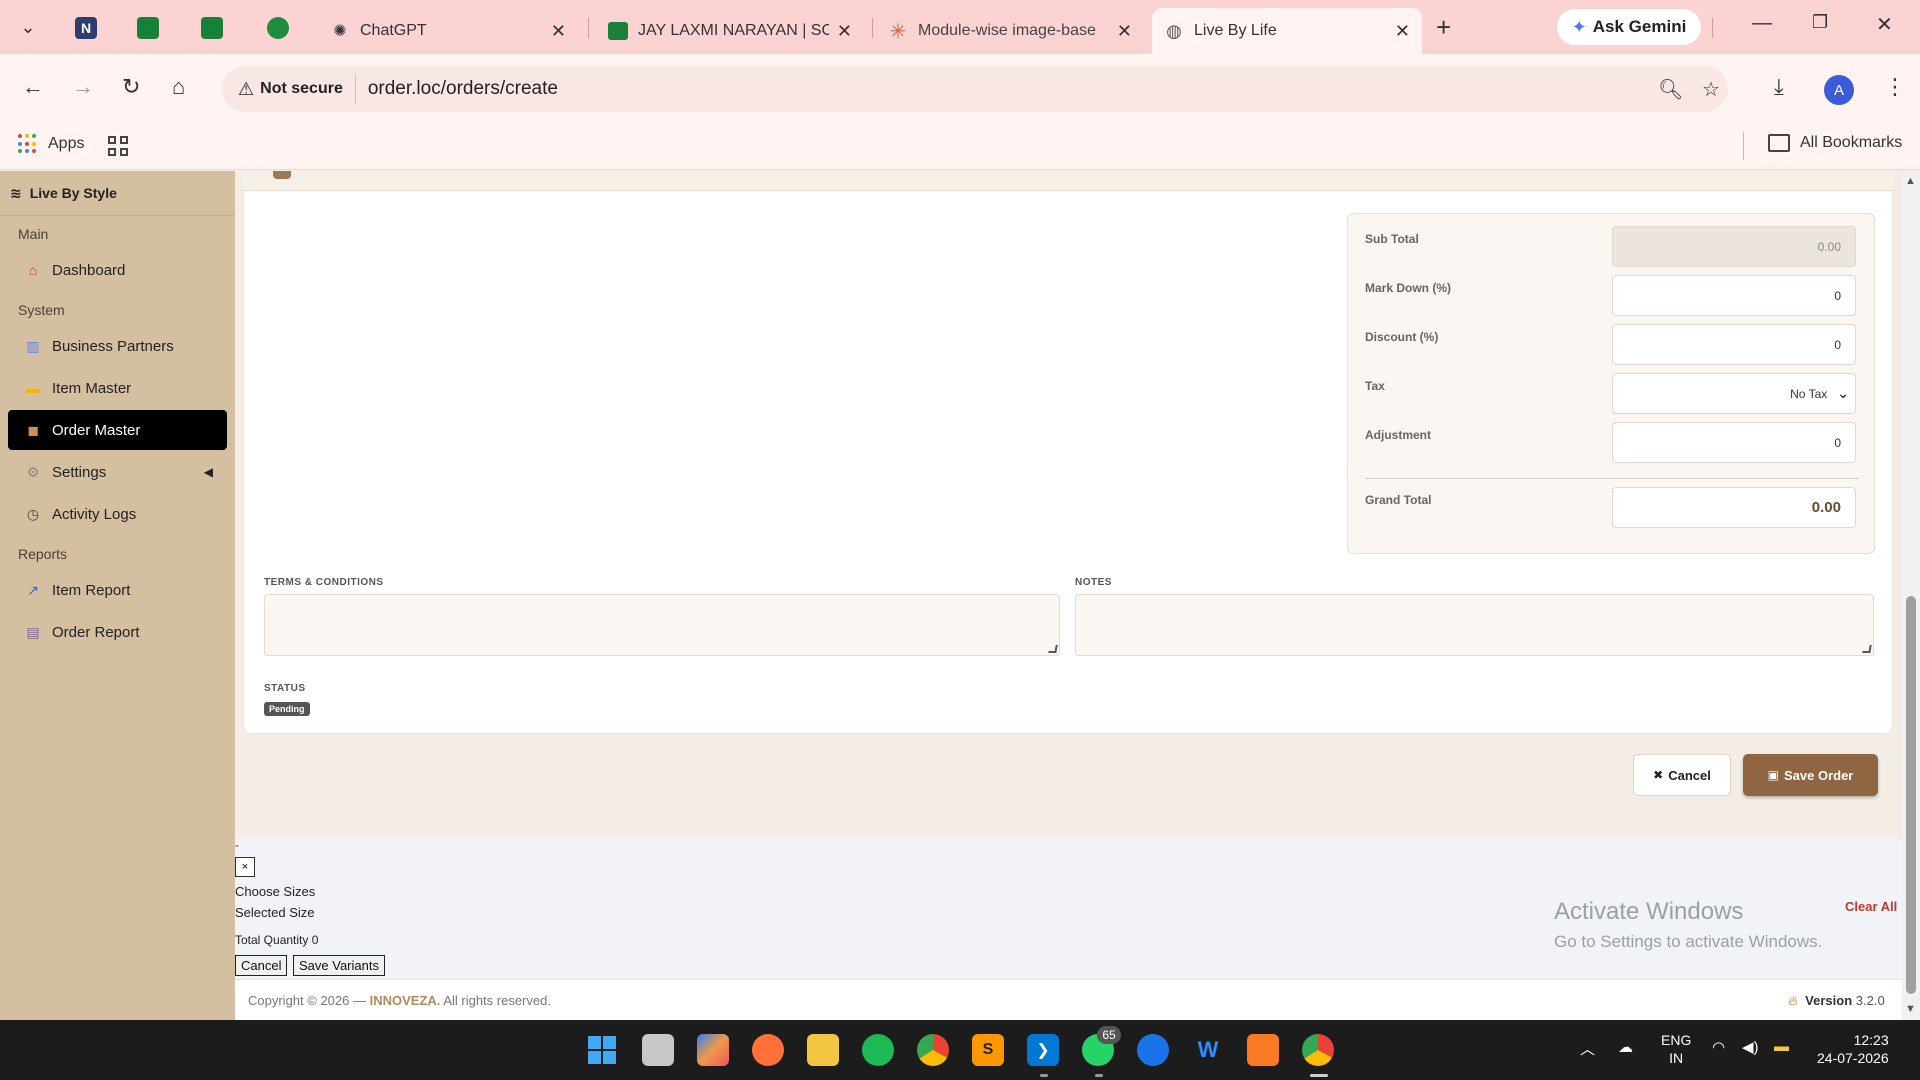  Describe the element at coordinates (1895, 87) in the screenshot. I see `menu-kebab-icon: ⋮` at that location.